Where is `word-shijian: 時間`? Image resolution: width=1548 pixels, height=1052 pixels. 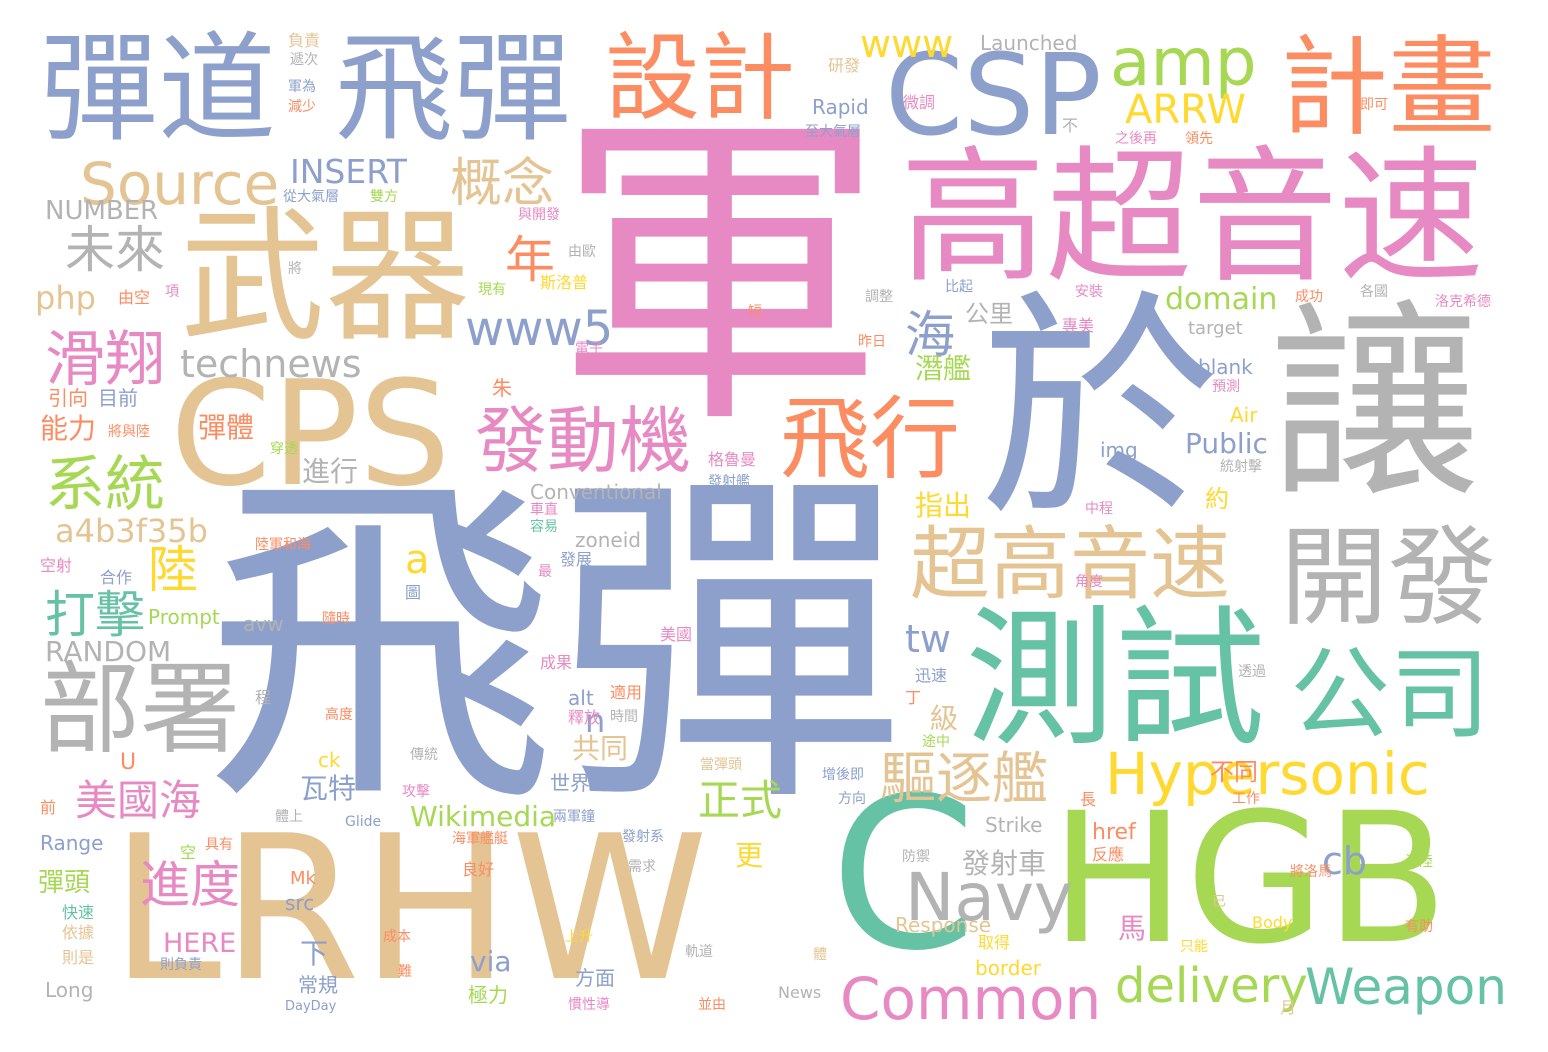 word-shijian: 時間 is located at coordinates (624, 717).